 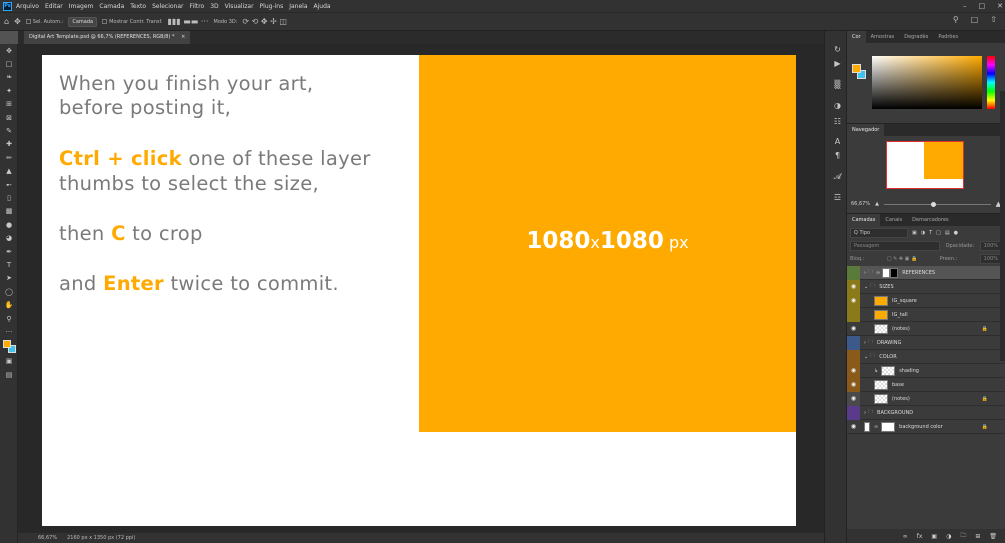 What do you see at coordinates (837, 197) in the screenshot?
I see `libraries-icon: ☲` at bounding box center [837, 197].